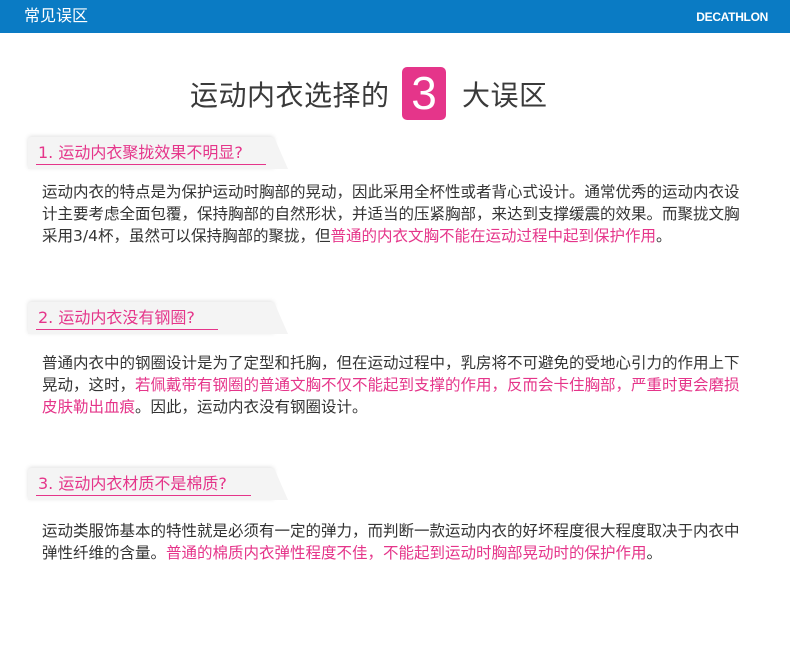 The width and height of the screenshot is (790, 661). What do you see at coordinates (395, 16) in the screenshot?
I see `top-banner: 常见误区 DECATHLON` at bounding box center [395, 16].